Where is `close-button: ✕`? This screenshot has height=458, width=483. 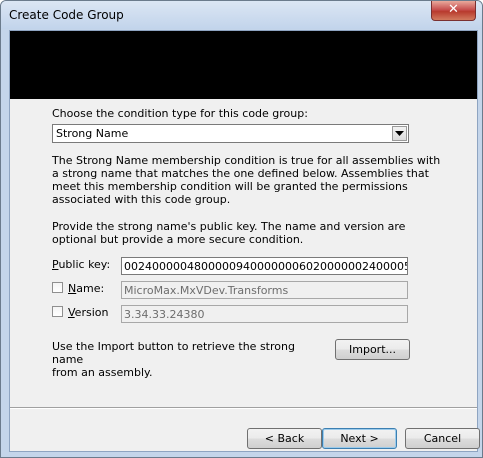
close-button: ✕ is located at coordinates (453, 11).